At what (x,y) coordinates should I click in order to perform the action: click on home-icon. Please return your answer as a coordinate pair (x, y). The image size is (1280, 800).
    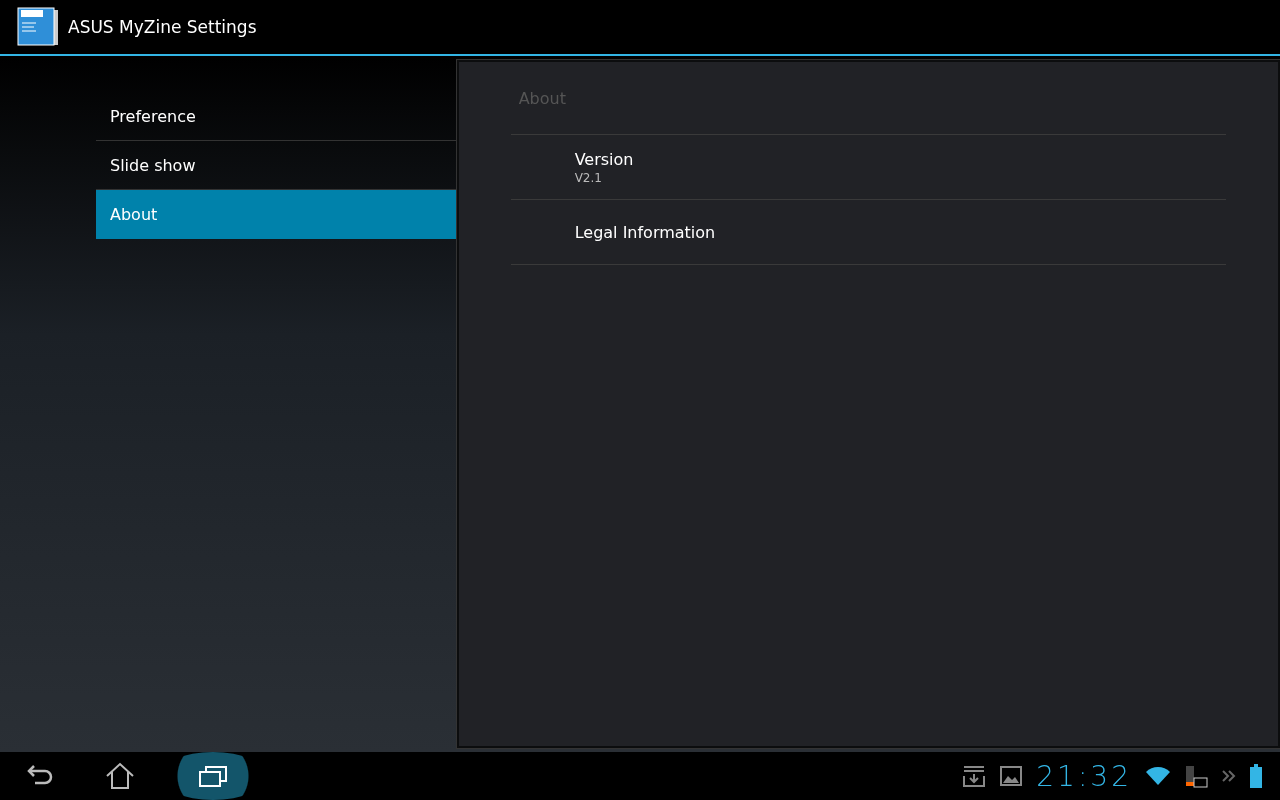
    Looking at the image, I should click on (120, 776).